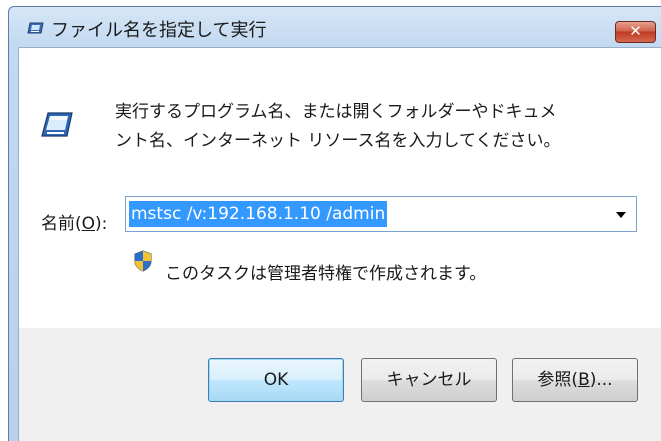 Image resolution: width=661 pixels, height=441 pixels. What do you see at coordinates (143, 261) in the screenshot?
I see `uac-shield-icon` at bounding box center [143, 261].